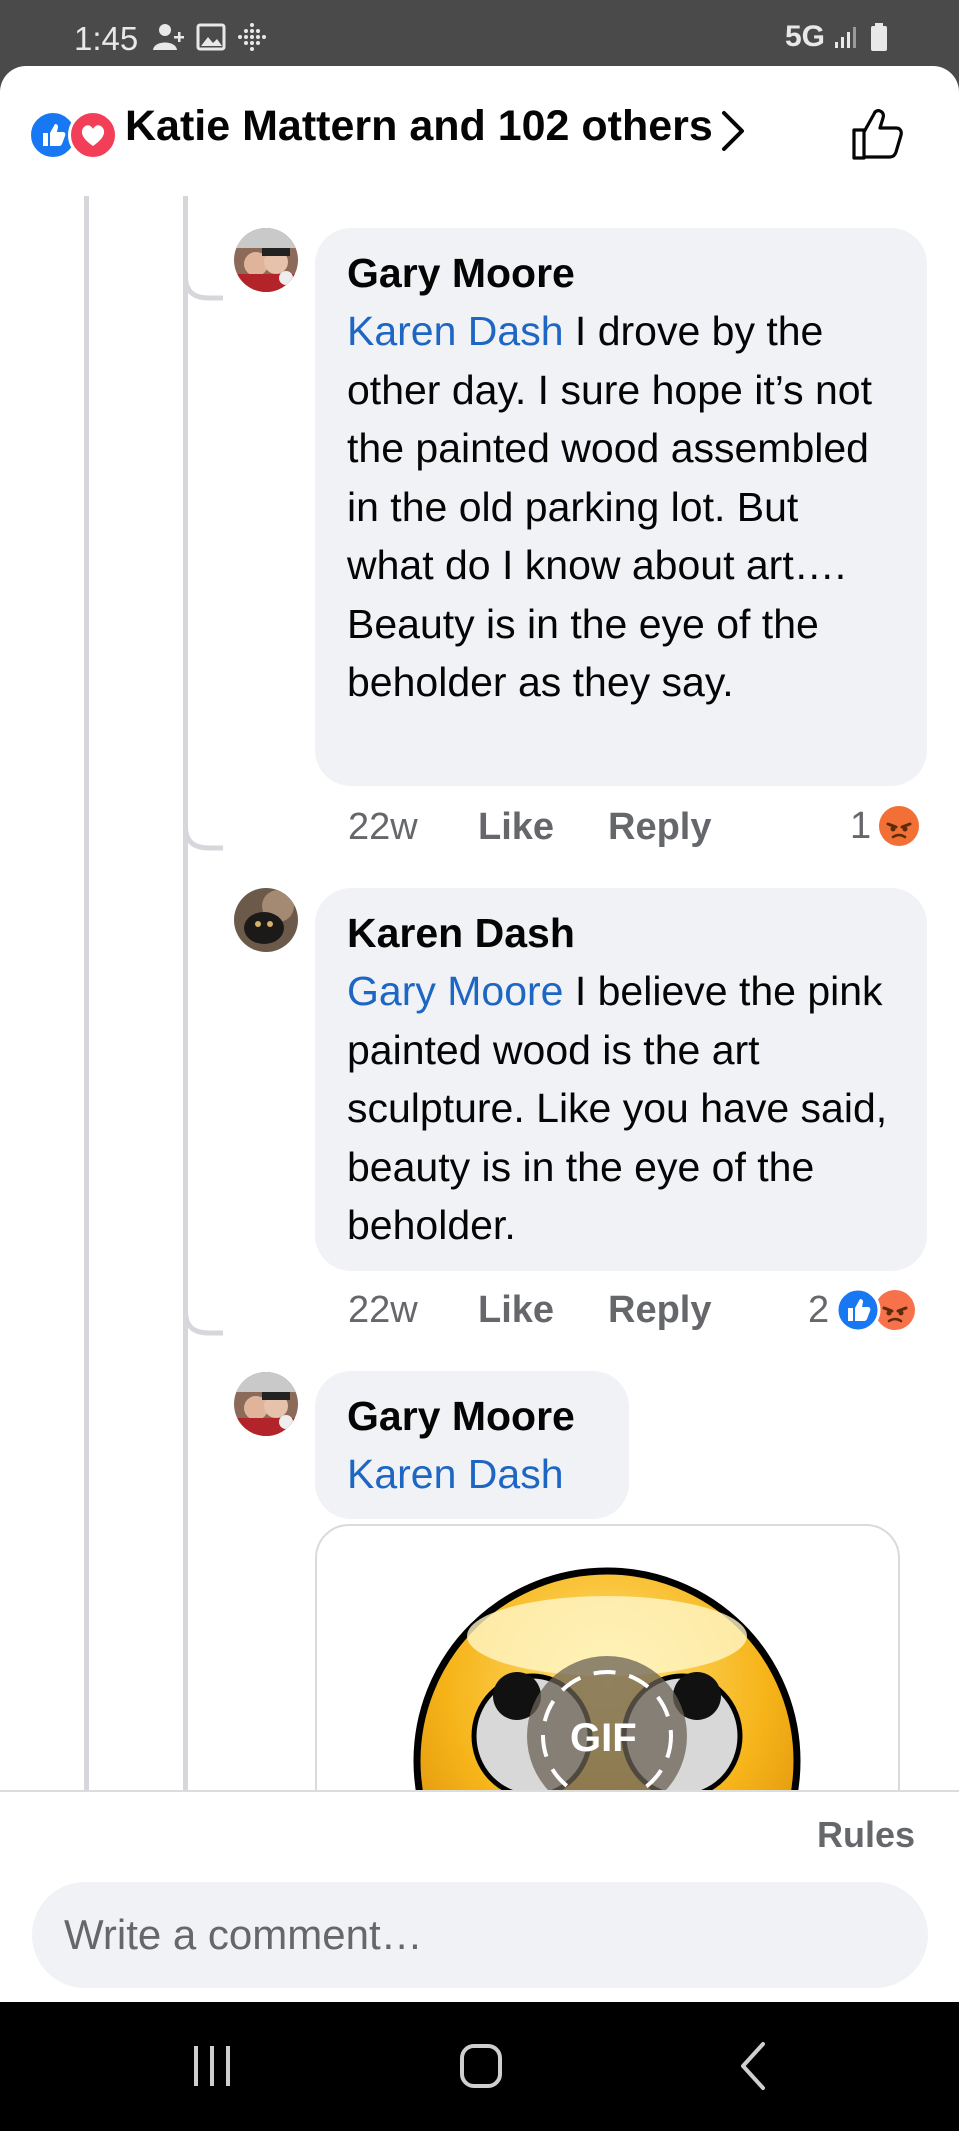  I want to click on reactions-title: Katie Mattern and 102 others, so click(419, 126).